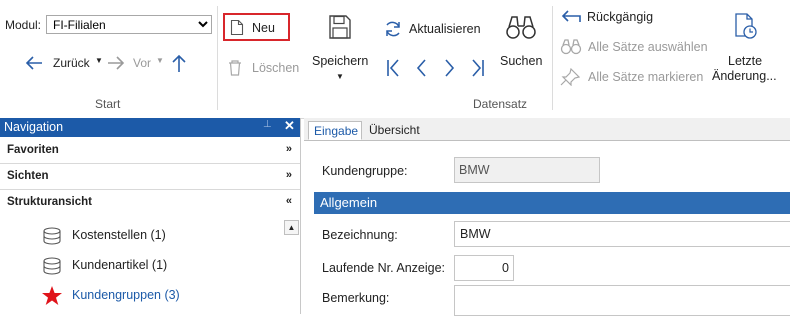  I want to click on tab-uebersicht: Übersicht, so click(398, 130).